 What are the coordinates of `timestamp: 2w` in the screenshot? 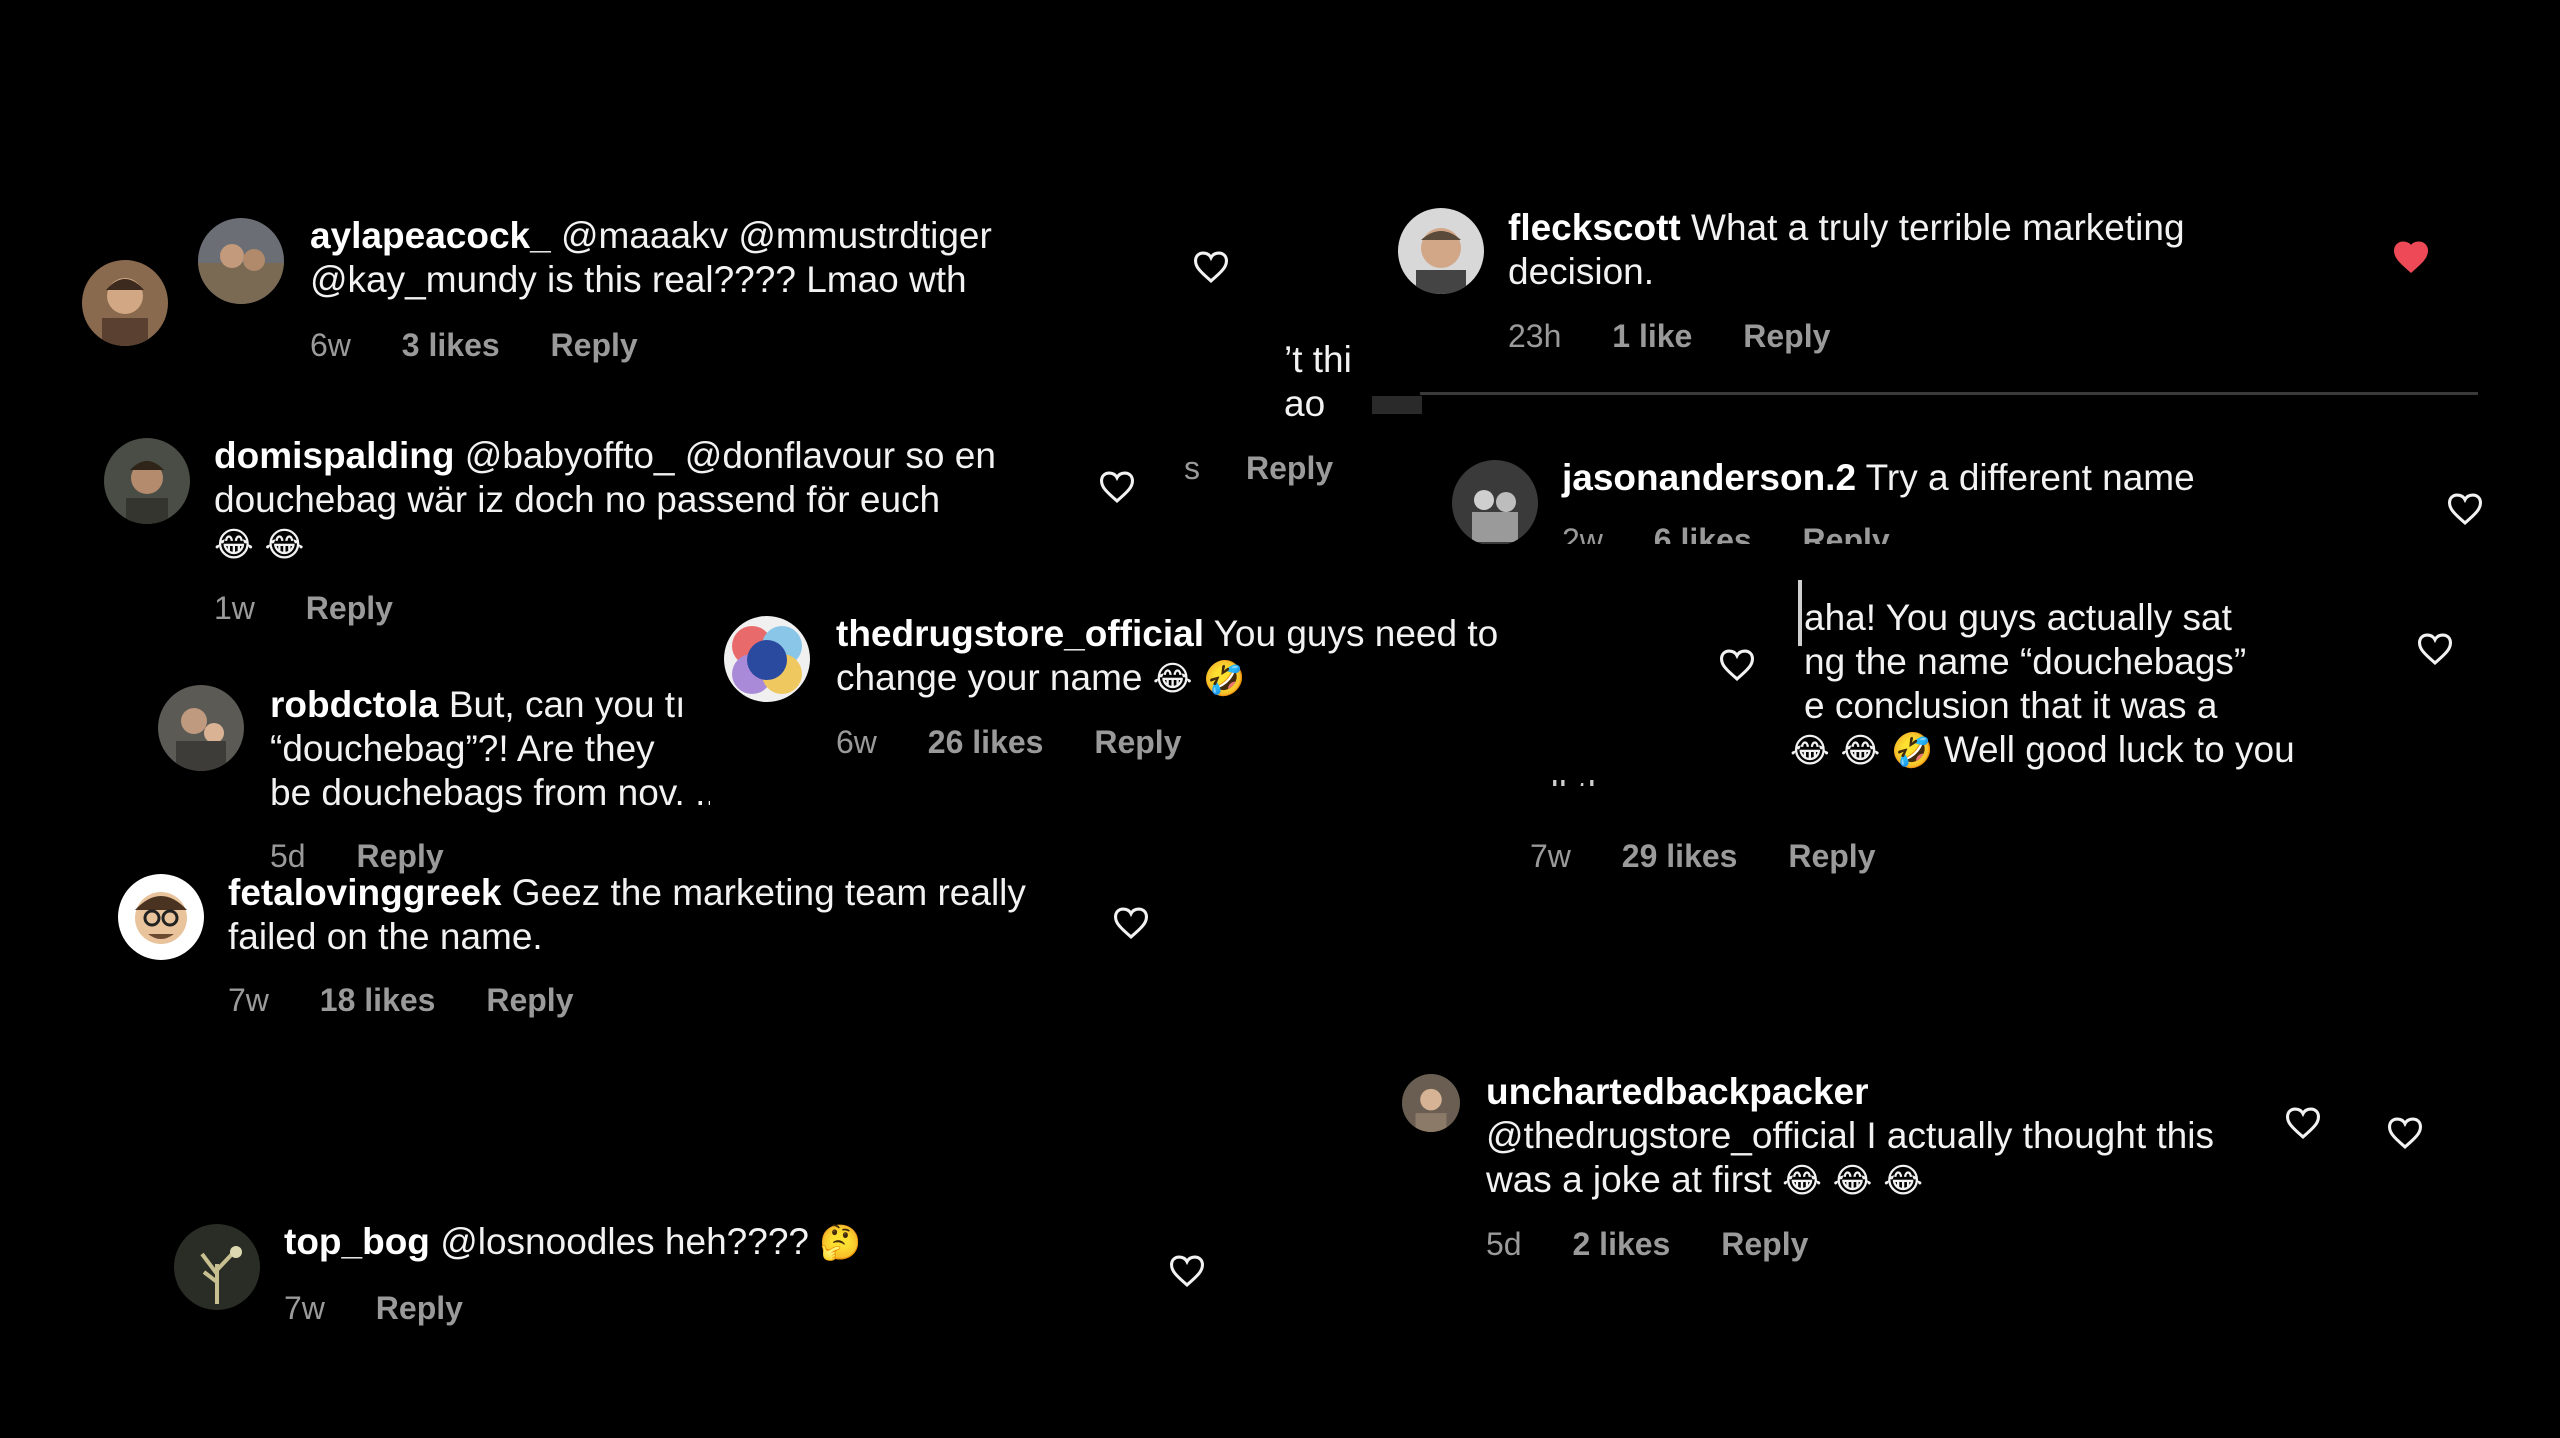 It's located at (1582, 533).